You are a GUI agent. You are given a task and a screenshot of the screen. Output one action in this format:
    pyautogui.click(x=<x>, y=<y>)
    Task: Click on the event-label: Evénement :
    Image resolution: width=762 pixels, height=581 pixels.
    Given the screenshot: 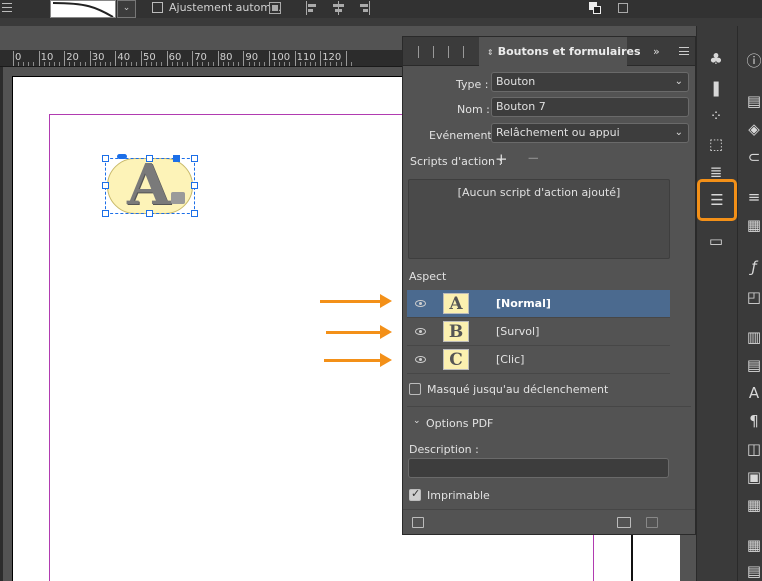 What is the action you would take?
    pyautogui.click(x=464, y=135)
    